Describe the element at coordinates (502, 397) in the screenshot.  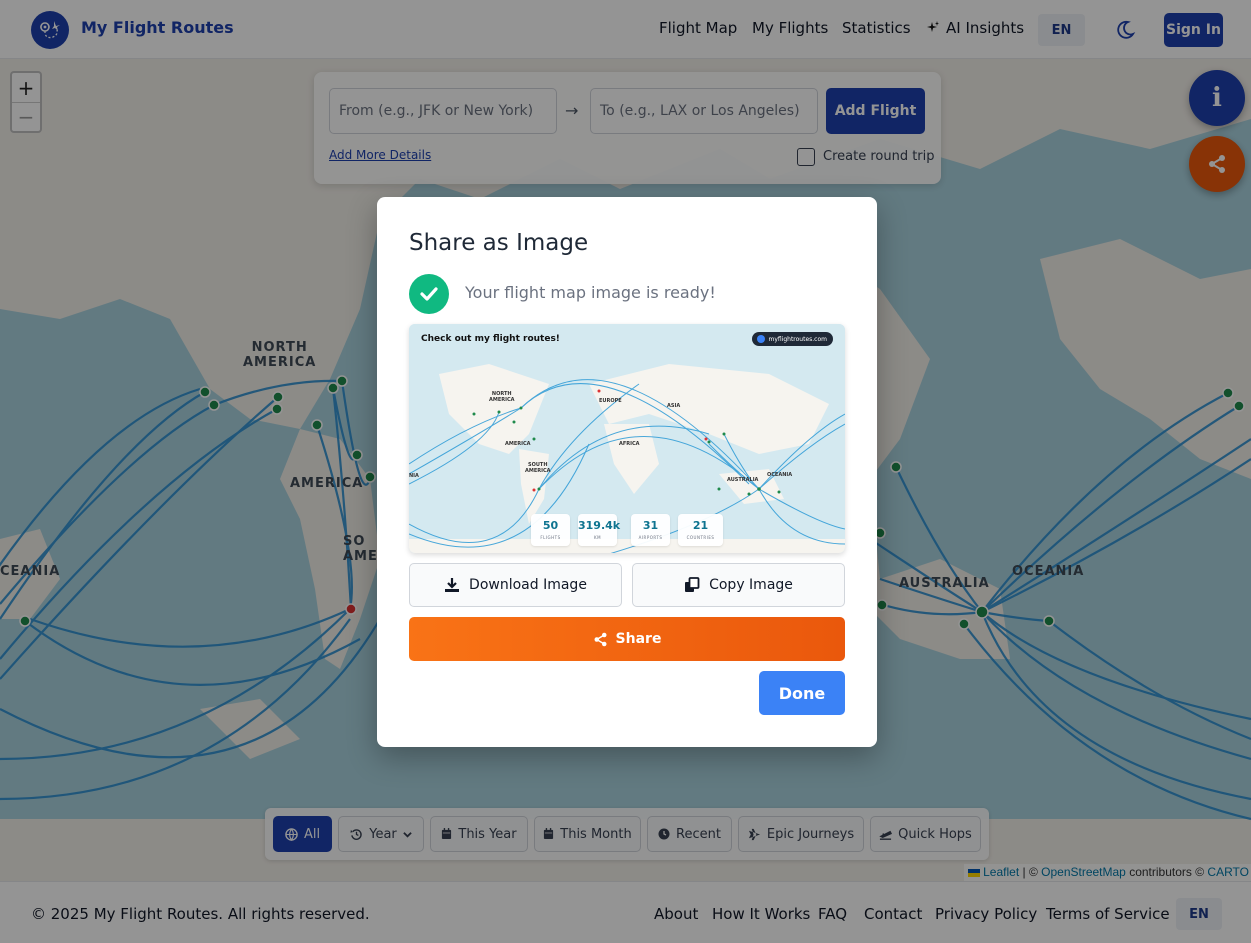
I see `preview-label-north-america: NORTH AMERICA` at that location.